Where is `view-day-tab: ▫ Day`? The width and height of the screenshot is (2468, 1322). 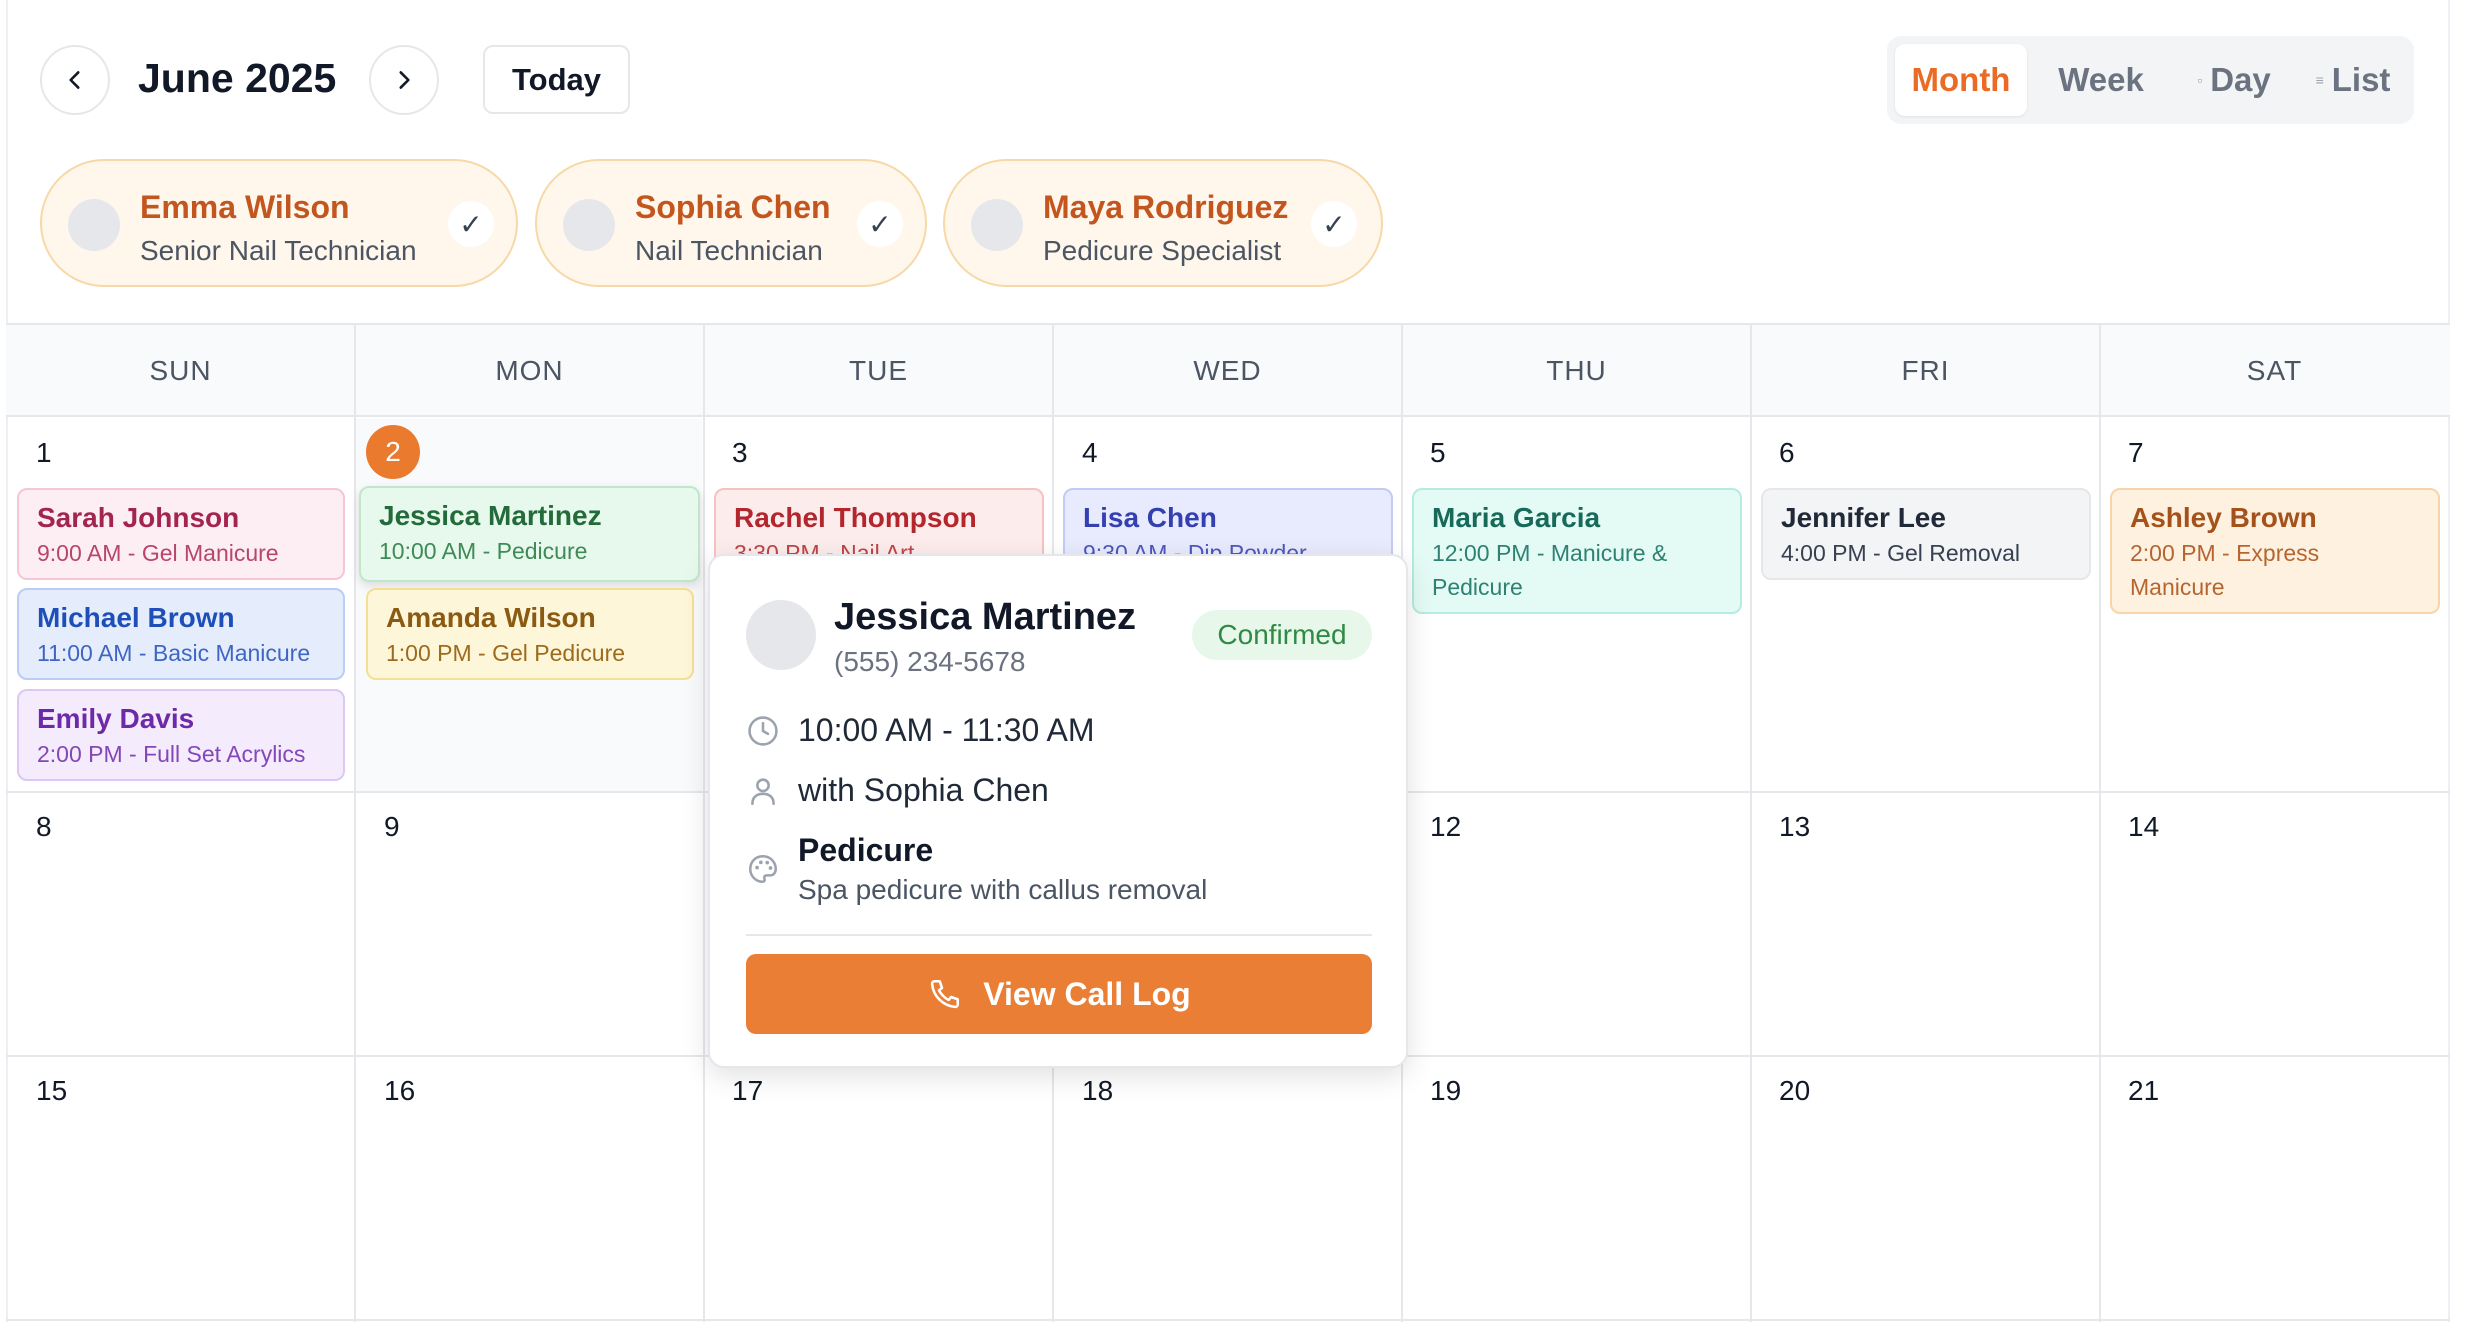 view-day-tab: ▫ Day is located at coordinates (2234, 80).